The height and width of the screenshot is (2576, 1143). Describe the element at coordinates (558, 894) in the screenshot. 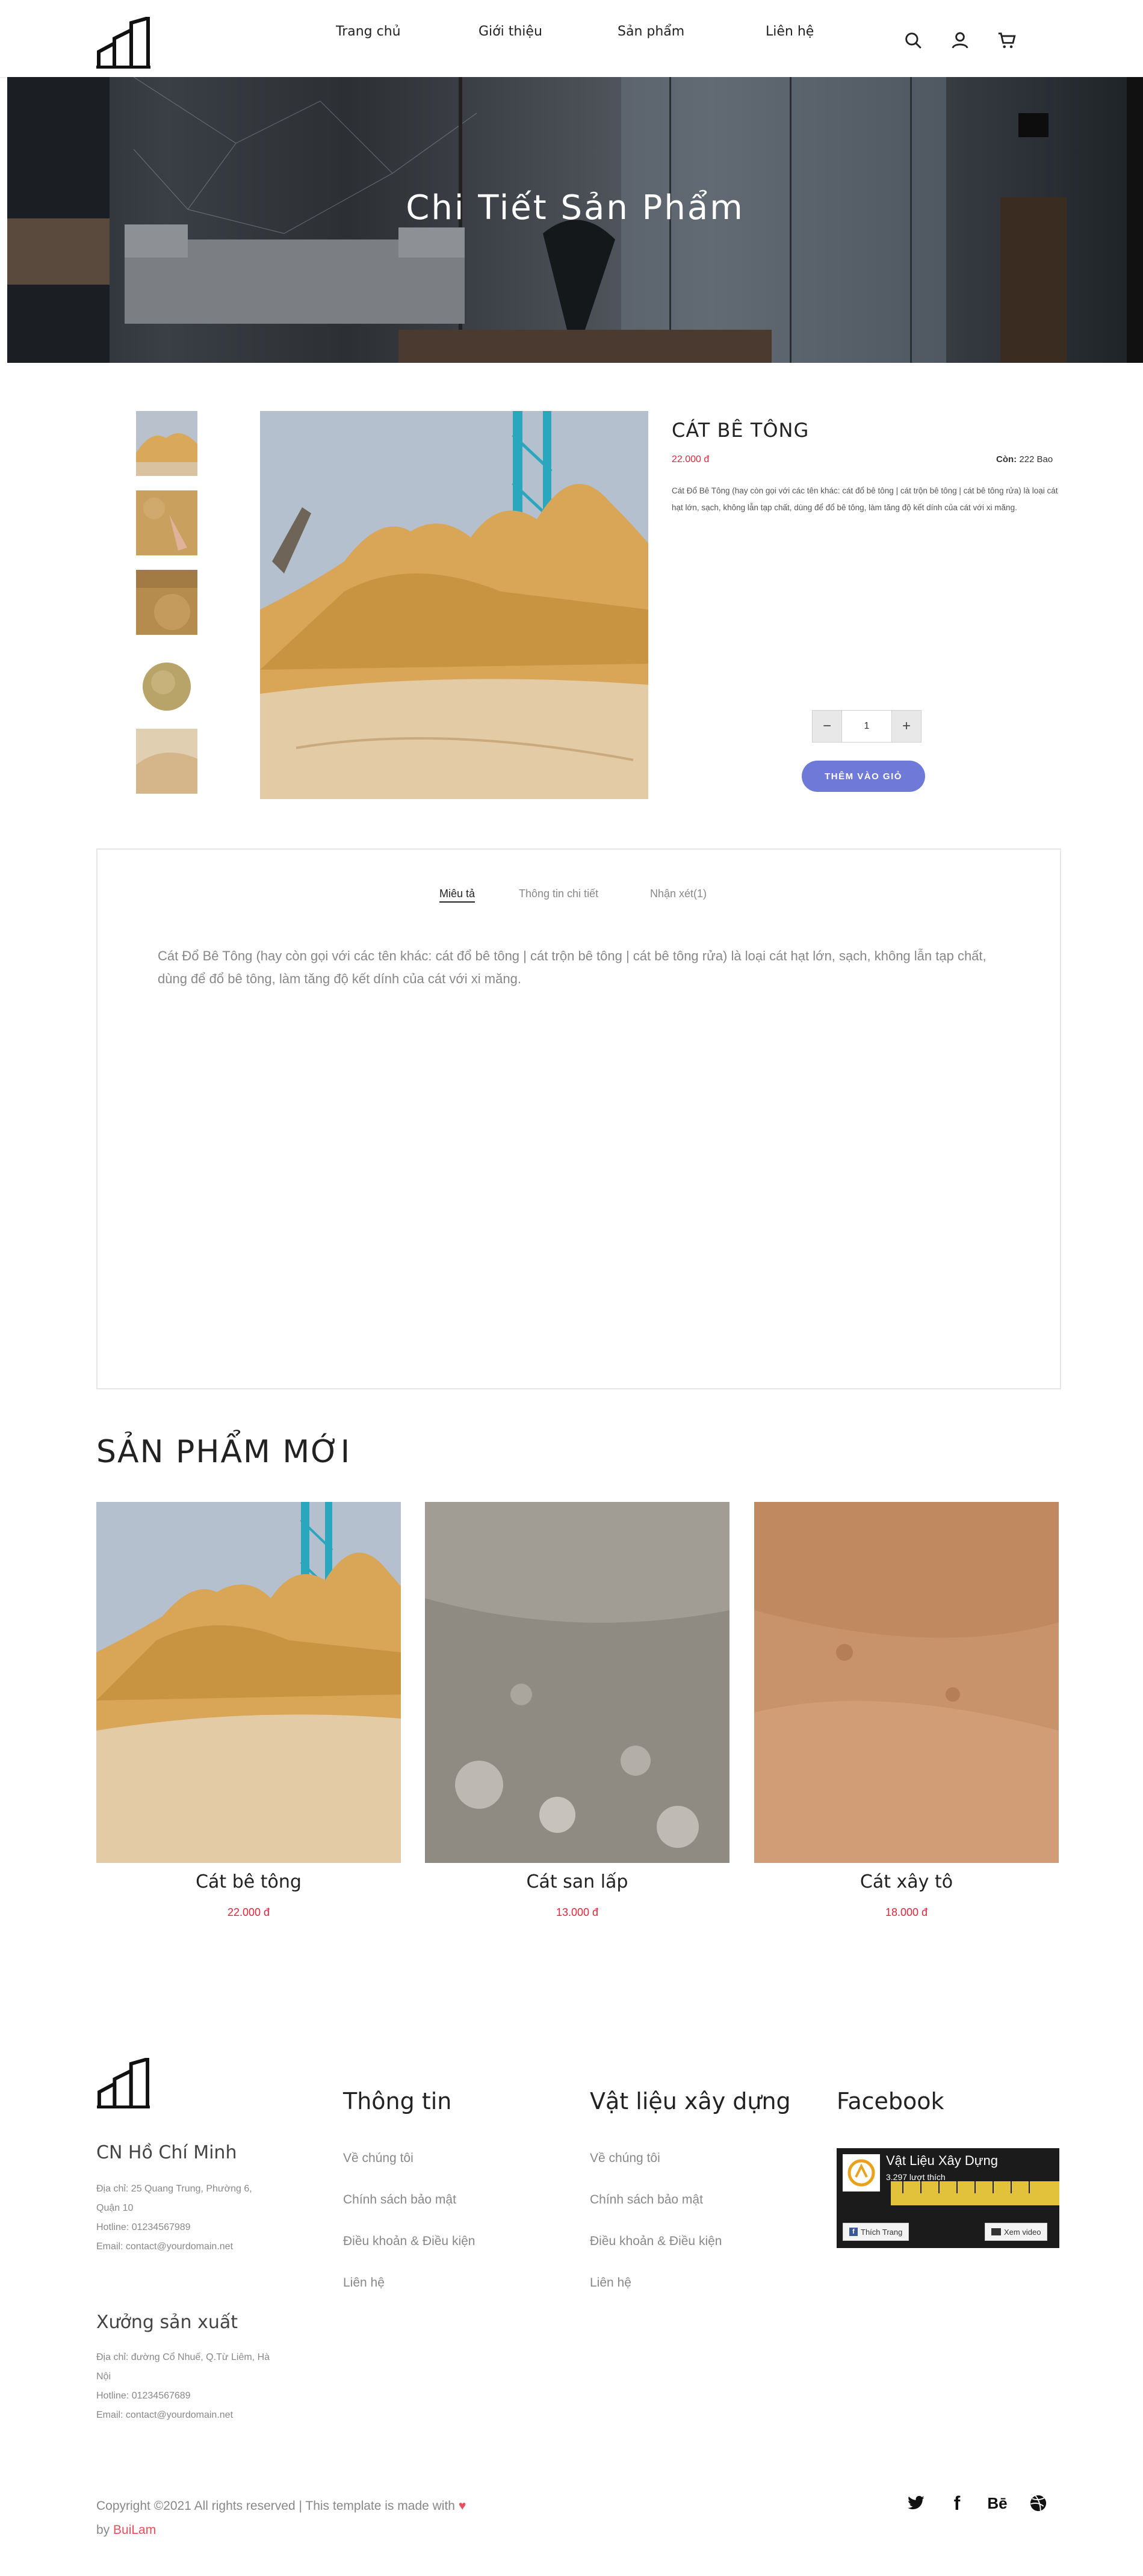

I see `tab-details: Thông tin chi tiết` at that location.